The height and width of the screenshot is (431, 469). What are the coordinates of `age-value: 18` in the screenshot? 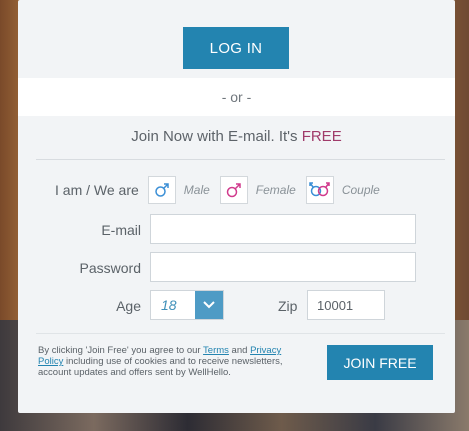 It's located at (169, 305).